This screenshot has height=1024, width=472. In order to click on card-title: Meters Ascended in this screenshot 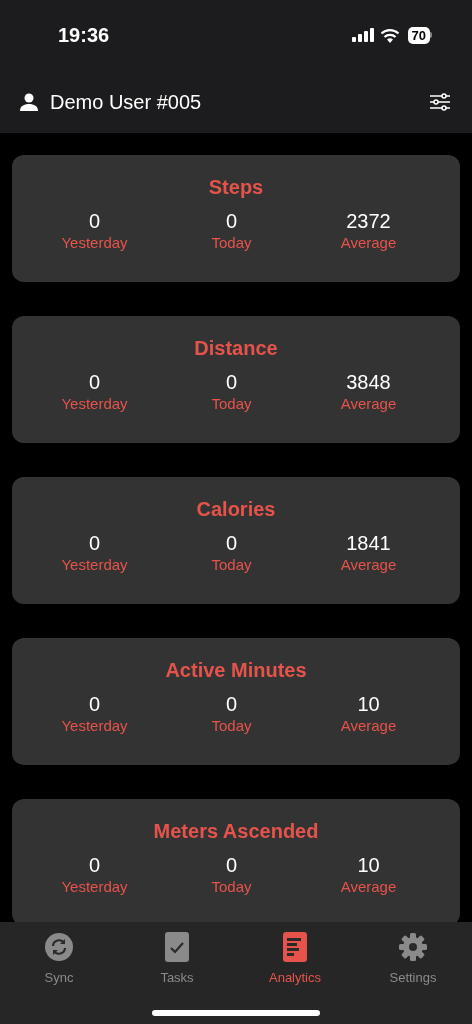, I will do `click(236, 831)`.